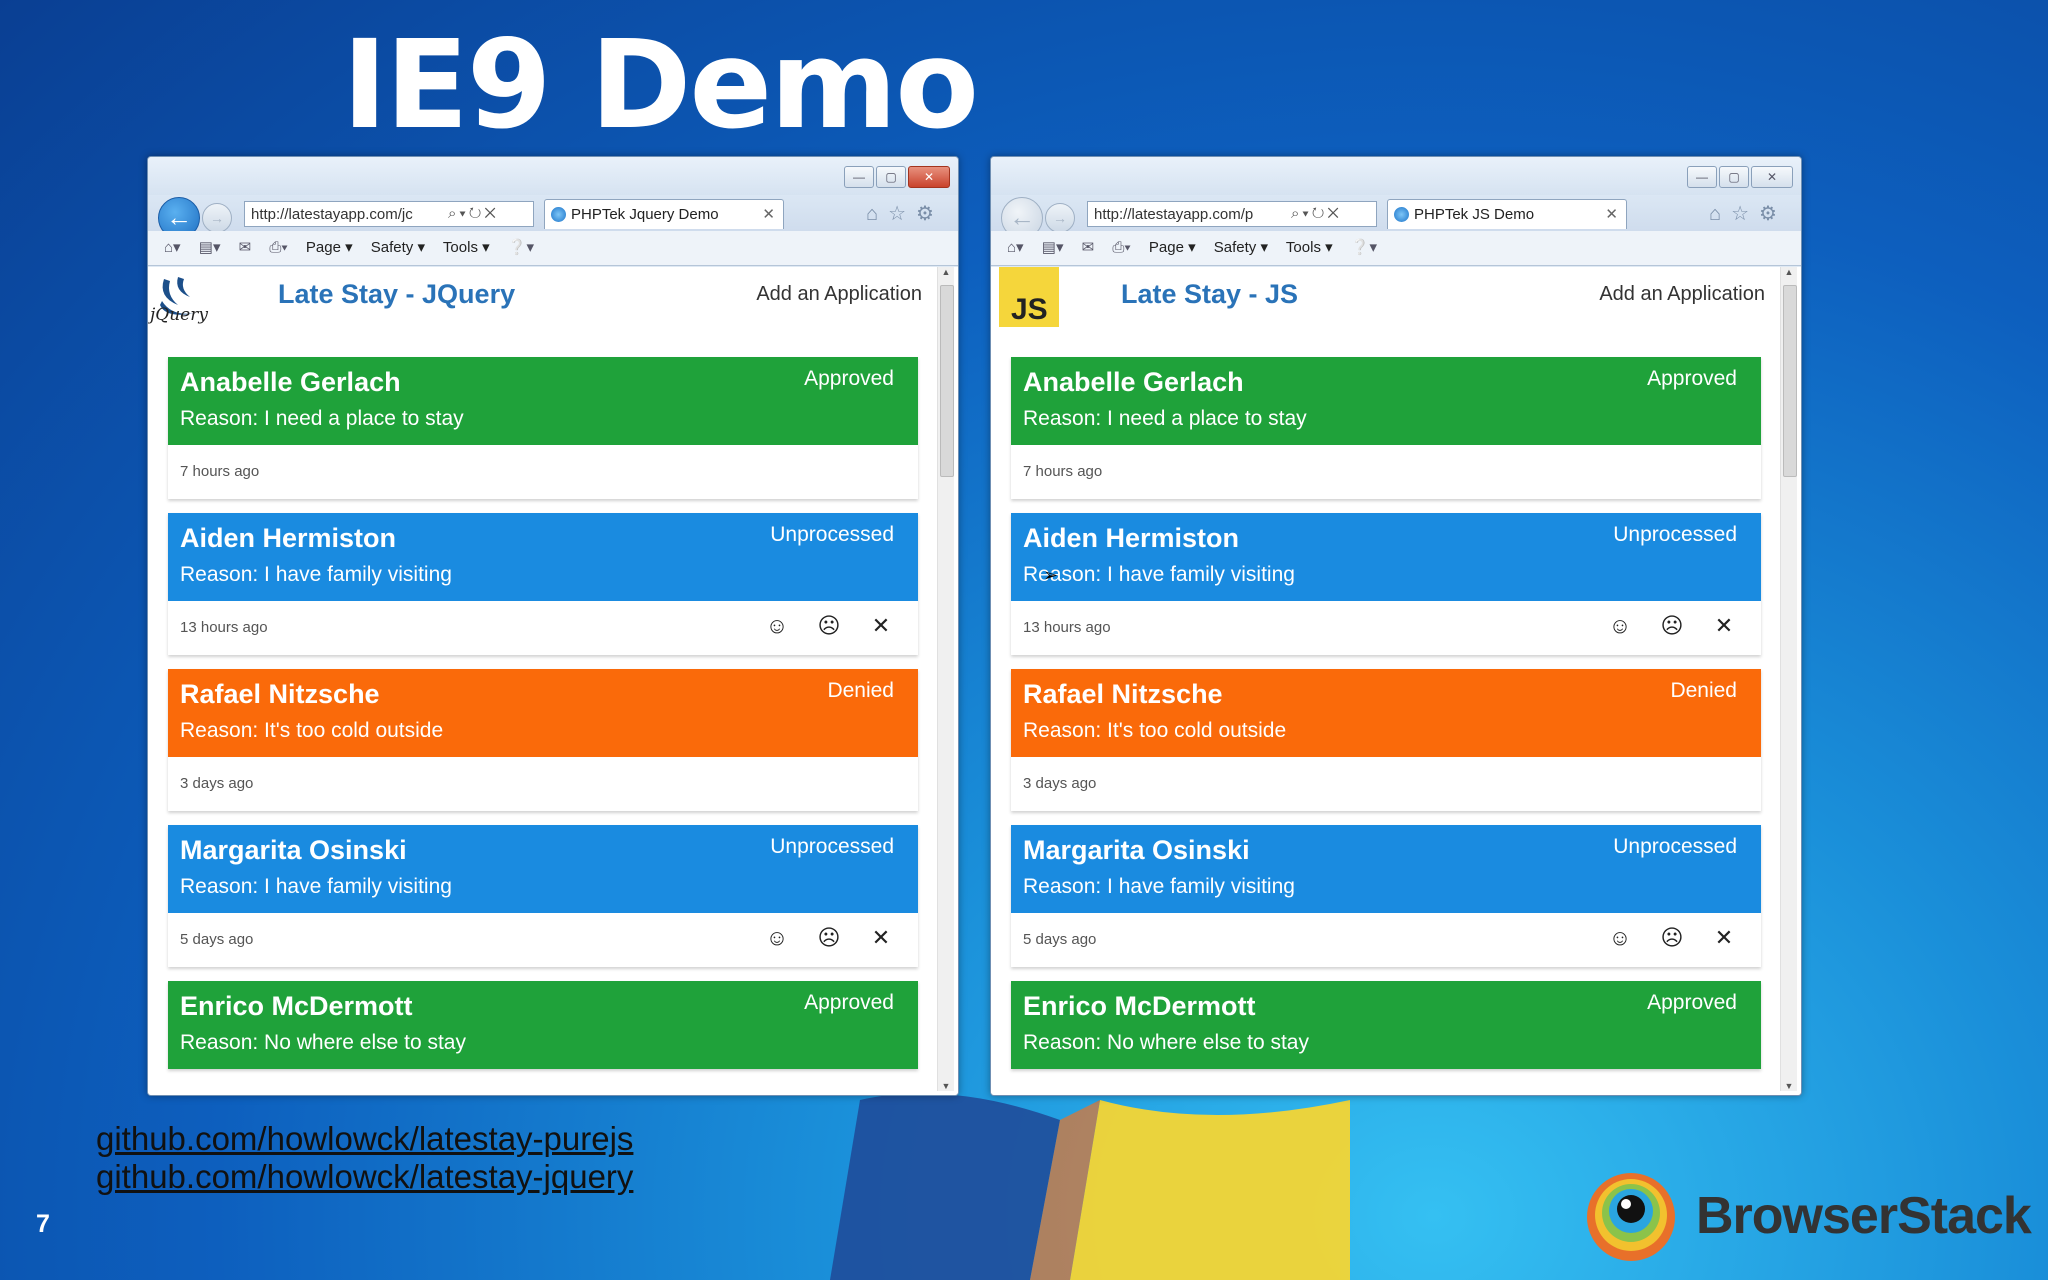 This screenshot has width=2048, height=1280. Describe the element at coordinates (290, 382) in the screenshot. I see `applicant-name: Anabelle Gerlach` at that location.